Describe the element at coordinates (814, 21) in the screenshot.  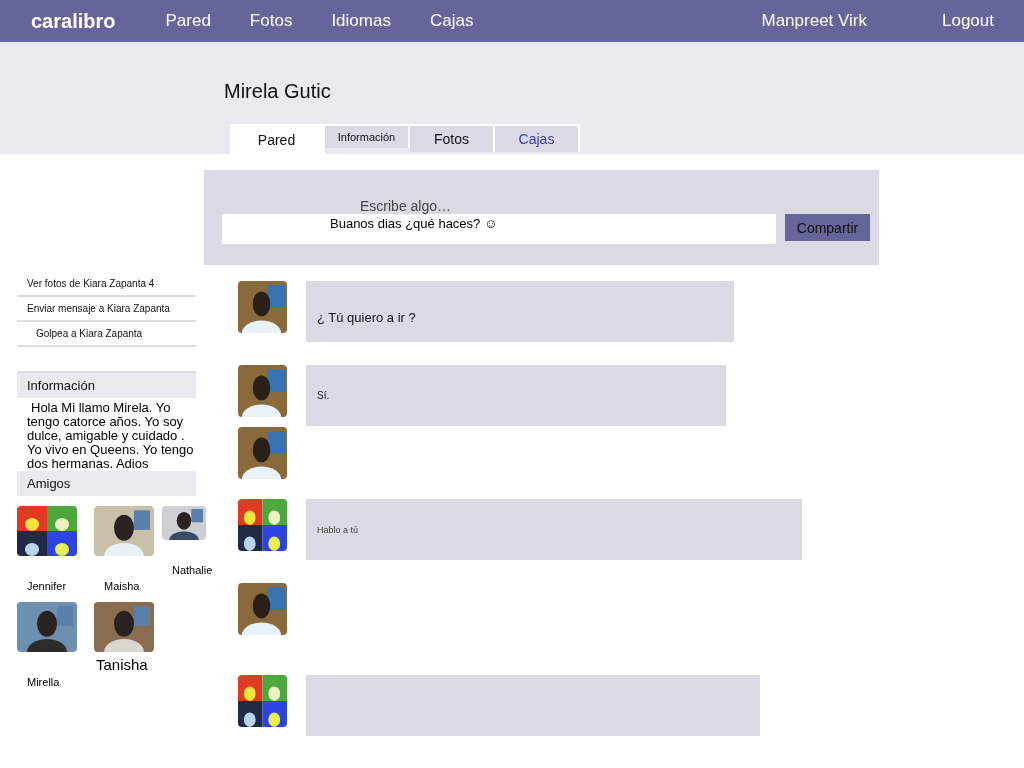
I see `user-name-link: Manpreet Virk` at that location.